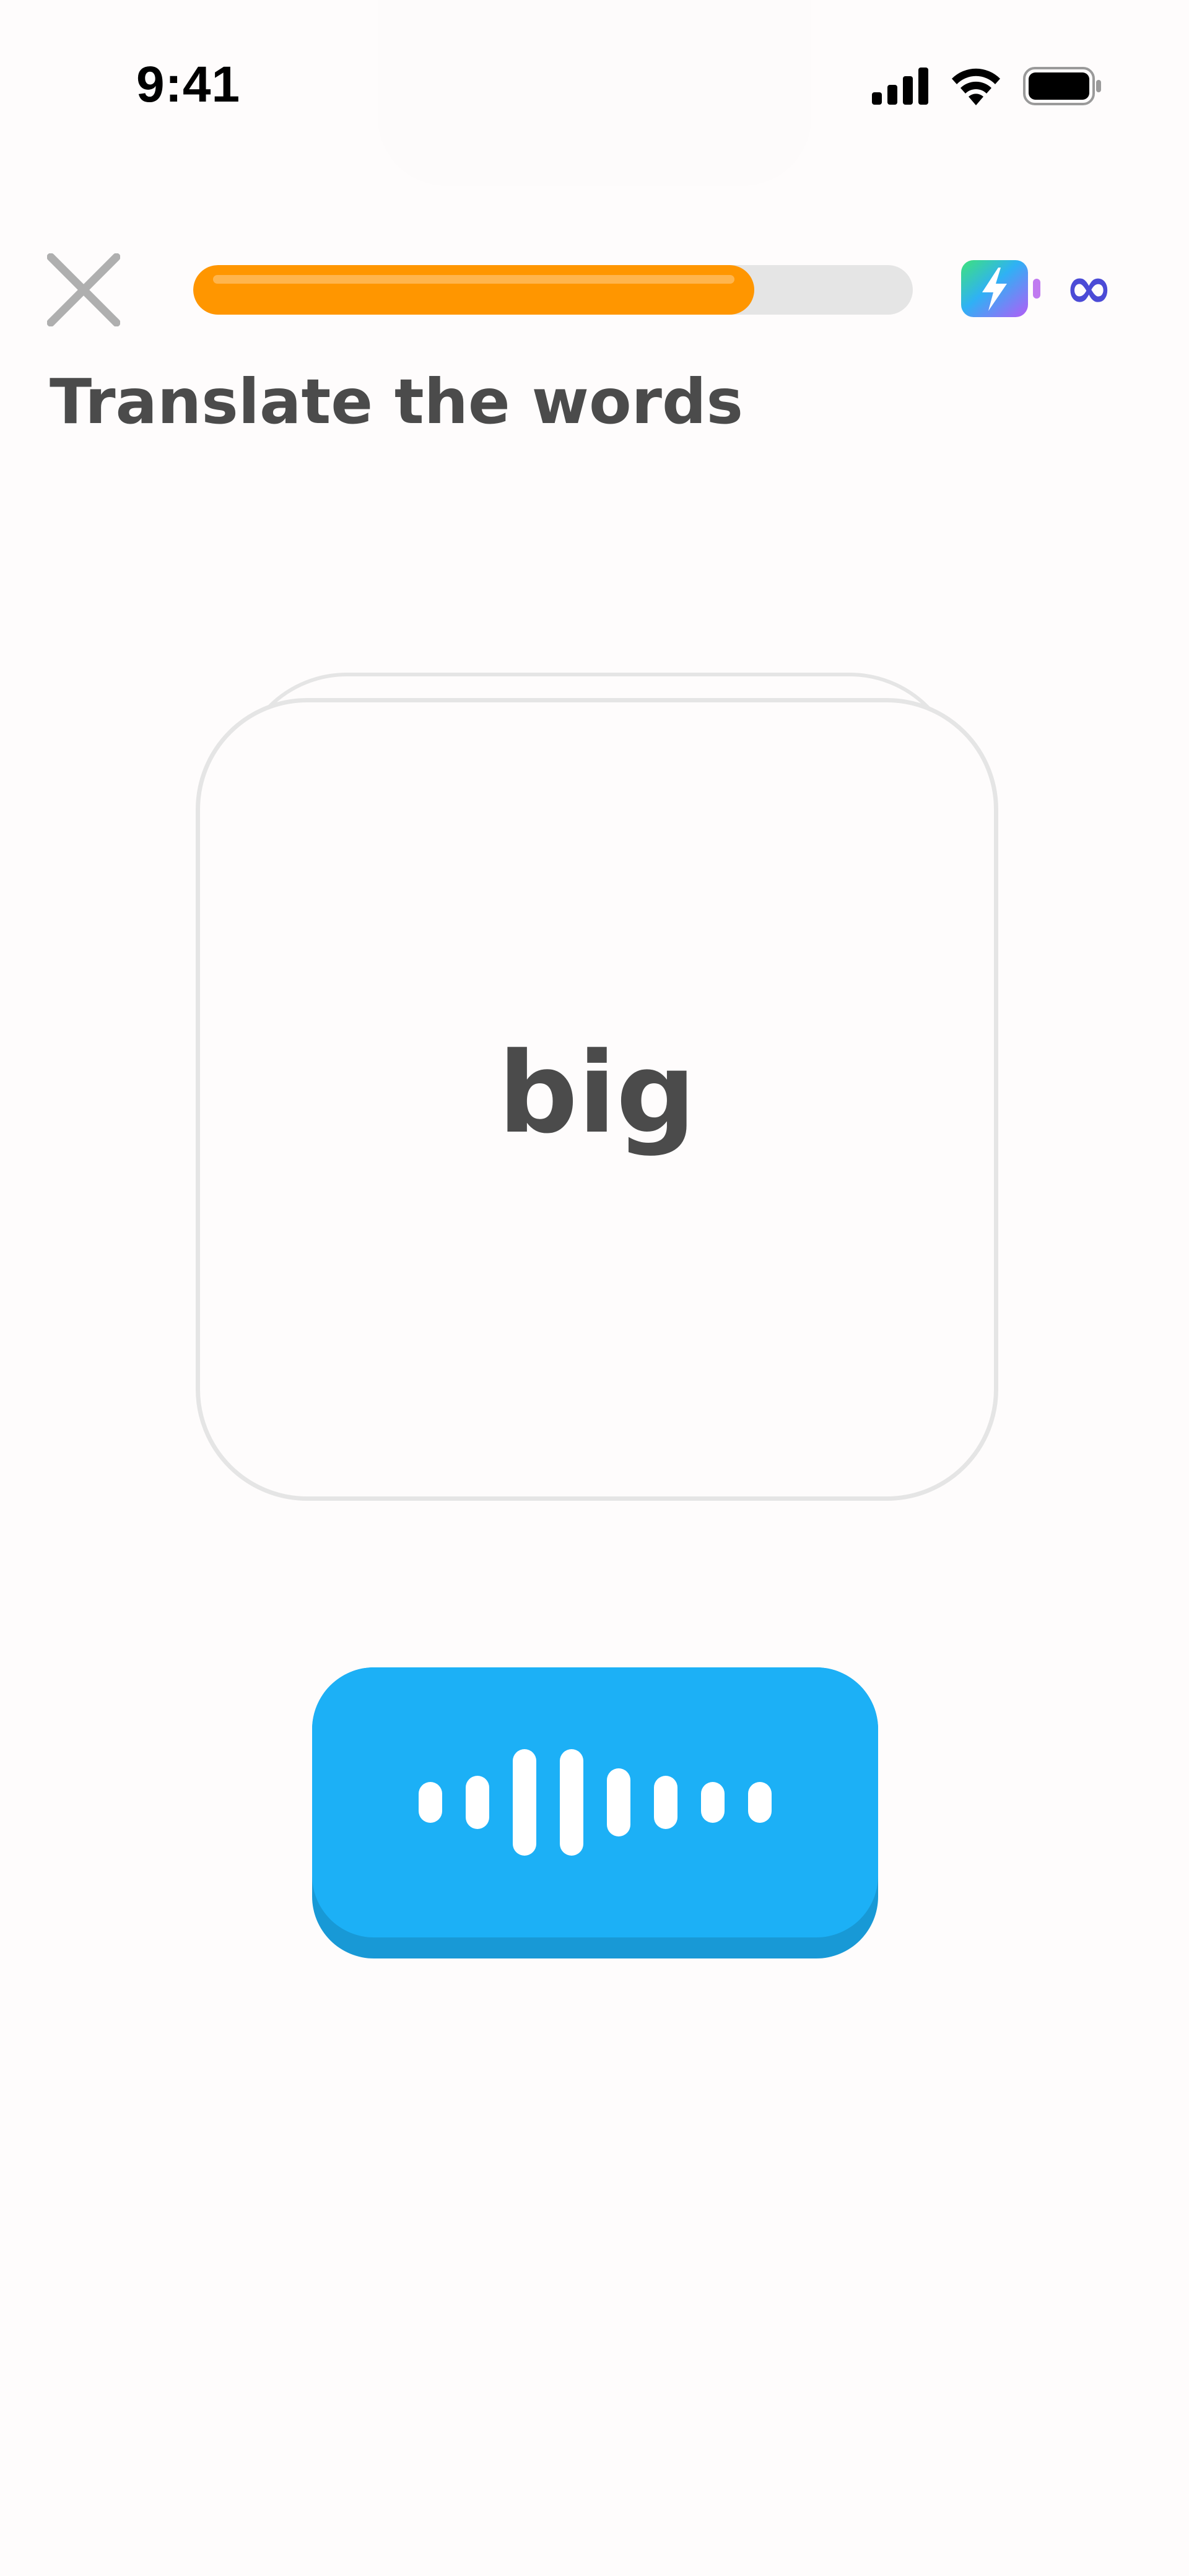 The width and height of the screenshot is (1189, 2576). I want to click on lesson-progress-bar, so click(553, 290).